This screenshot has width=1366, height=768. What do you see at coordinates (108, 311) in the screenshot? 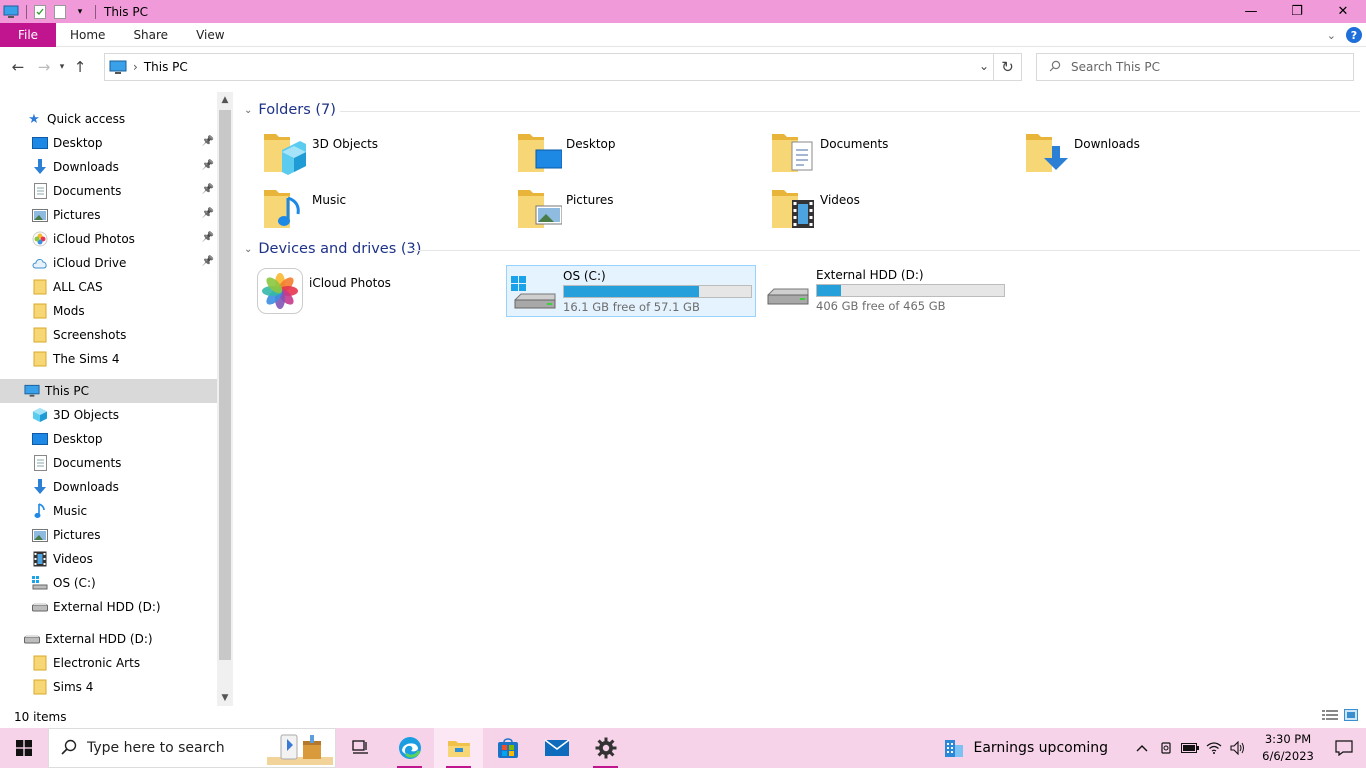
I see `sidebar-item-qa-mods: Mods` at bounding box center [108, 311].